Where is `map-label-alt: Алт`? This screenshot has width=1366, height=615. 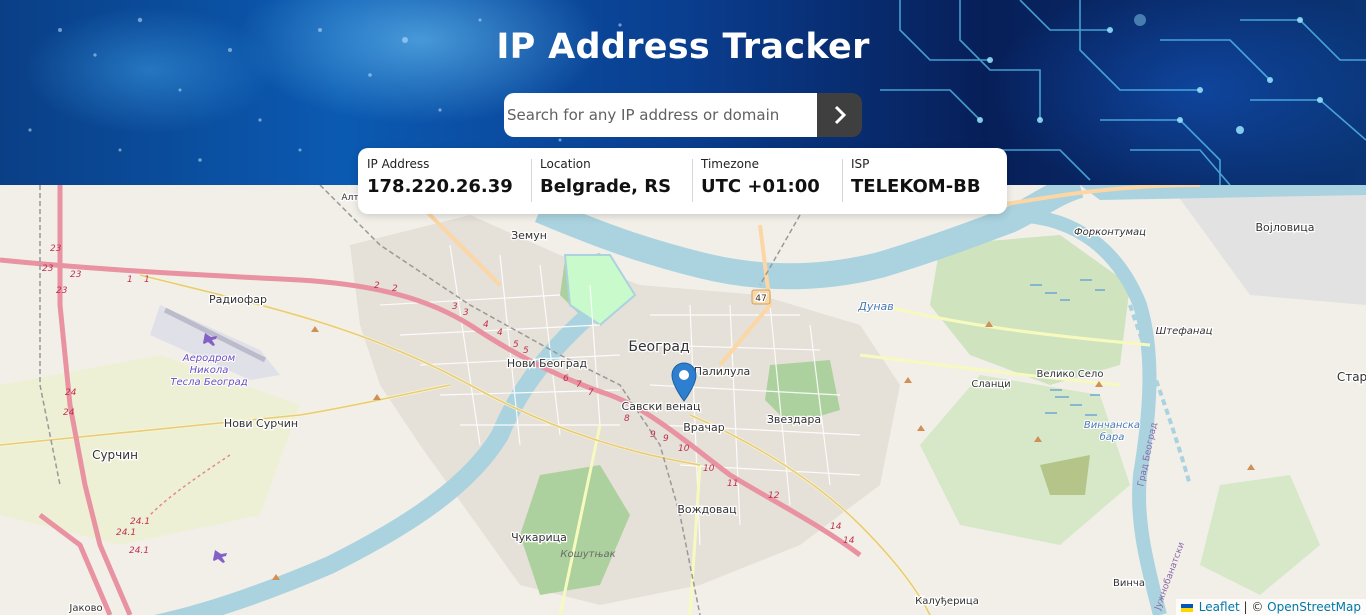 map-label-alt: Алт is located at coordinates (349, 198).